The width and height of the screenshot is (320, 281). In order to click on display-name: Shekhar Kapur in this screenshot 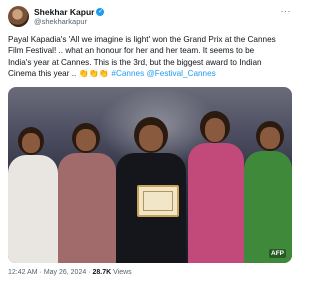, I will do `click(64, 12)`.